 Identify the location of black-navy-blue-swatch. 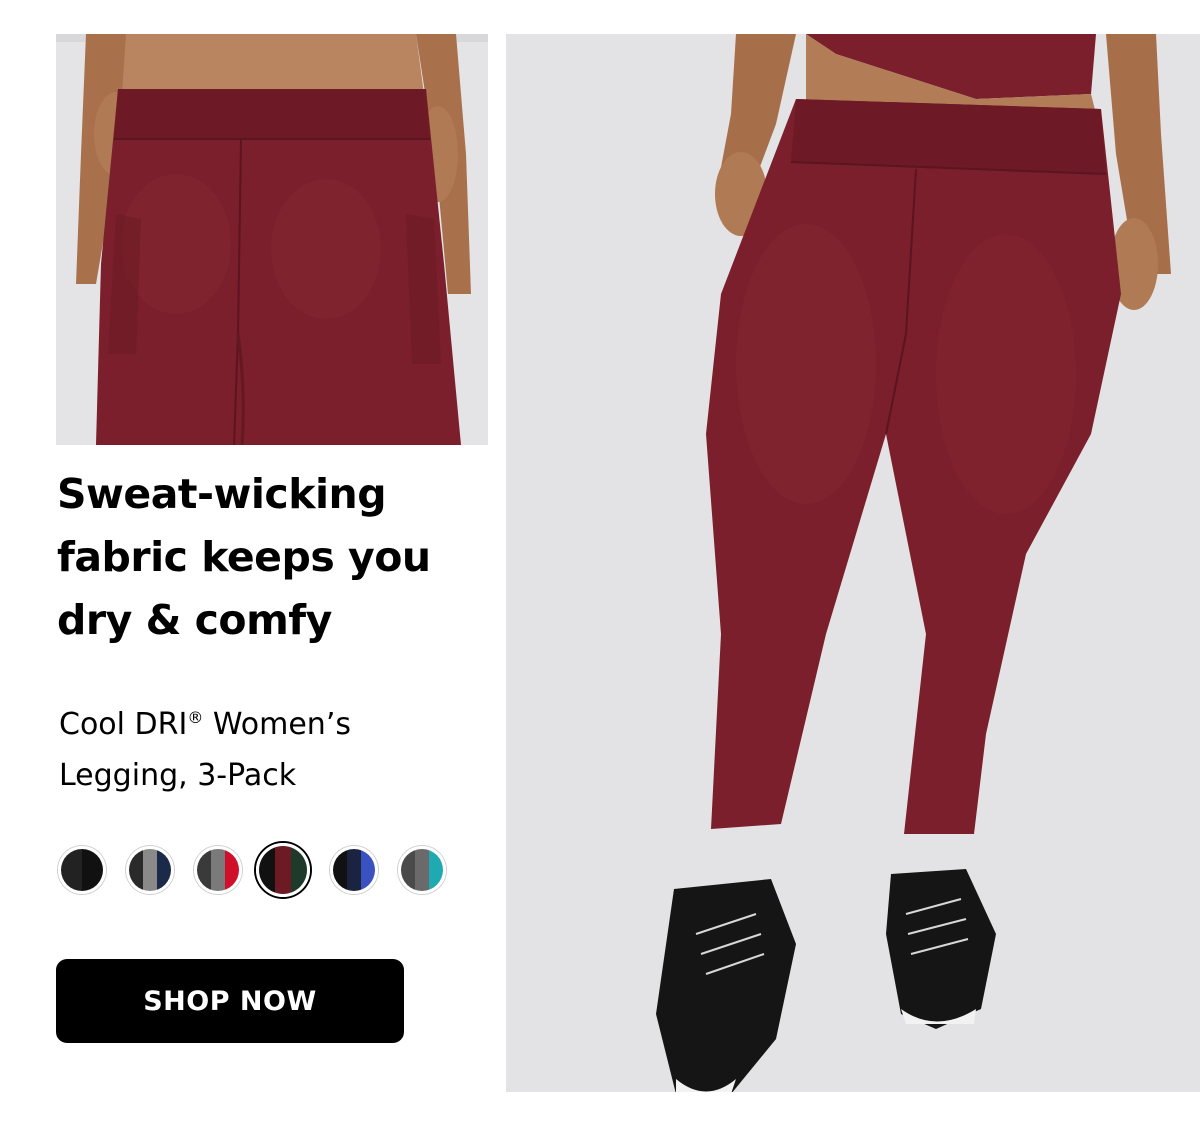
(354, 870).